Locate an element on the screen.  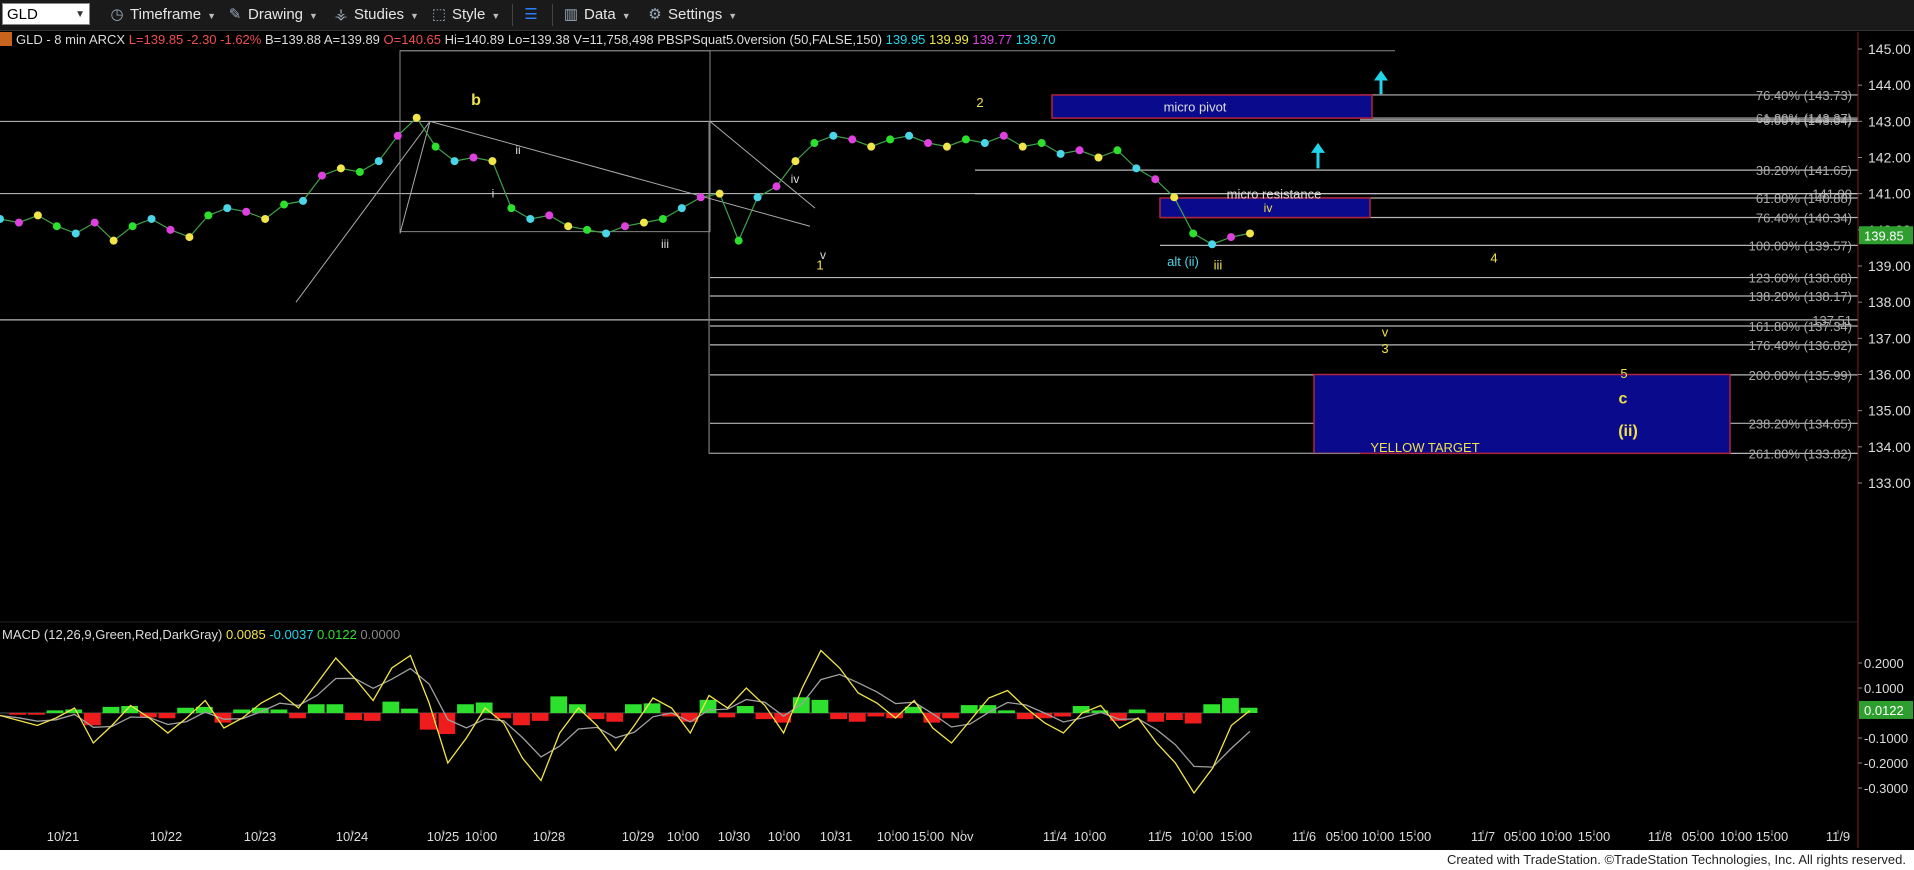
wave-label: c is located at coordinates (1623, 398).